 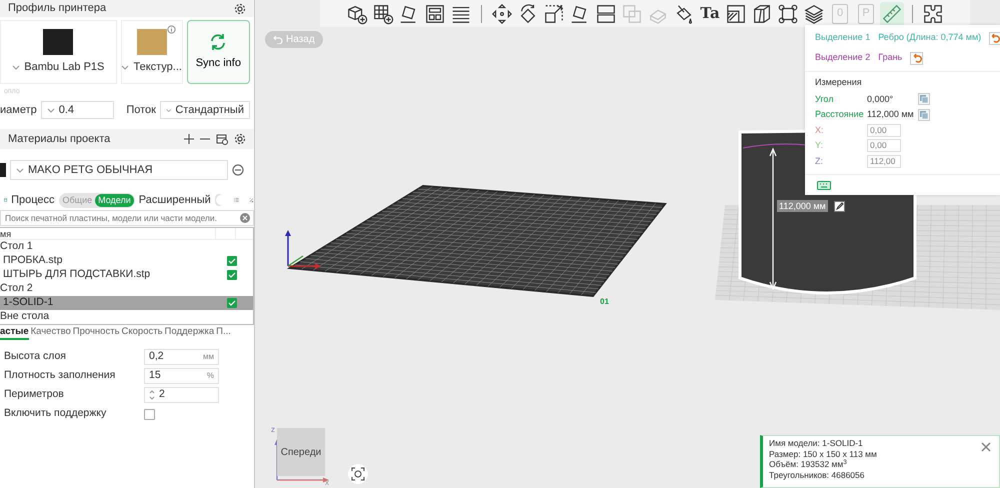 What do you see at coordinates (3, 170) in the screenshot?
I see `color-swatch` at bounding box center [3, 170].